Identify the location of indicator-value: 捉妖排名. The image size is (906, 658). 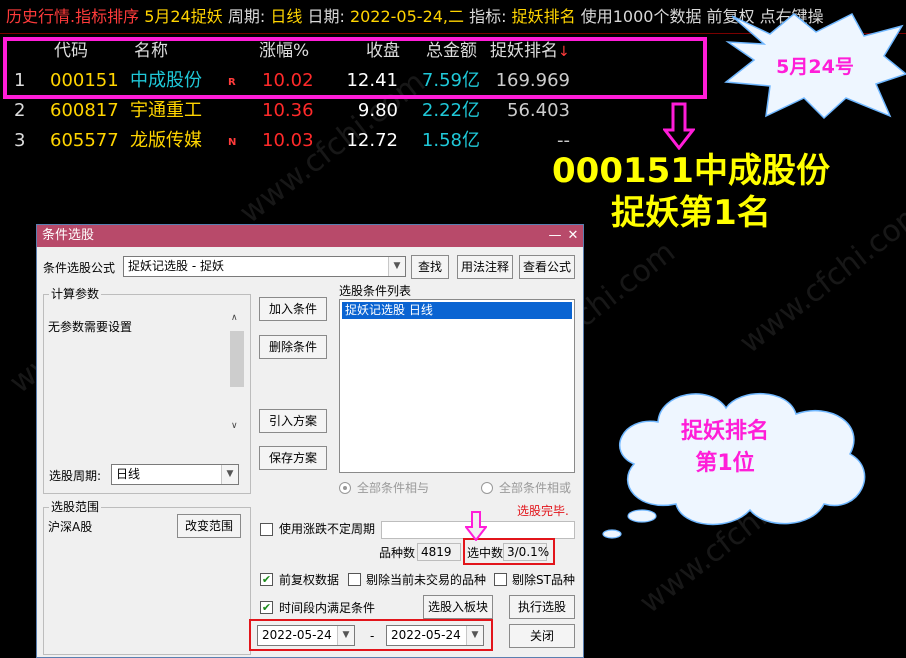
(543, 16).